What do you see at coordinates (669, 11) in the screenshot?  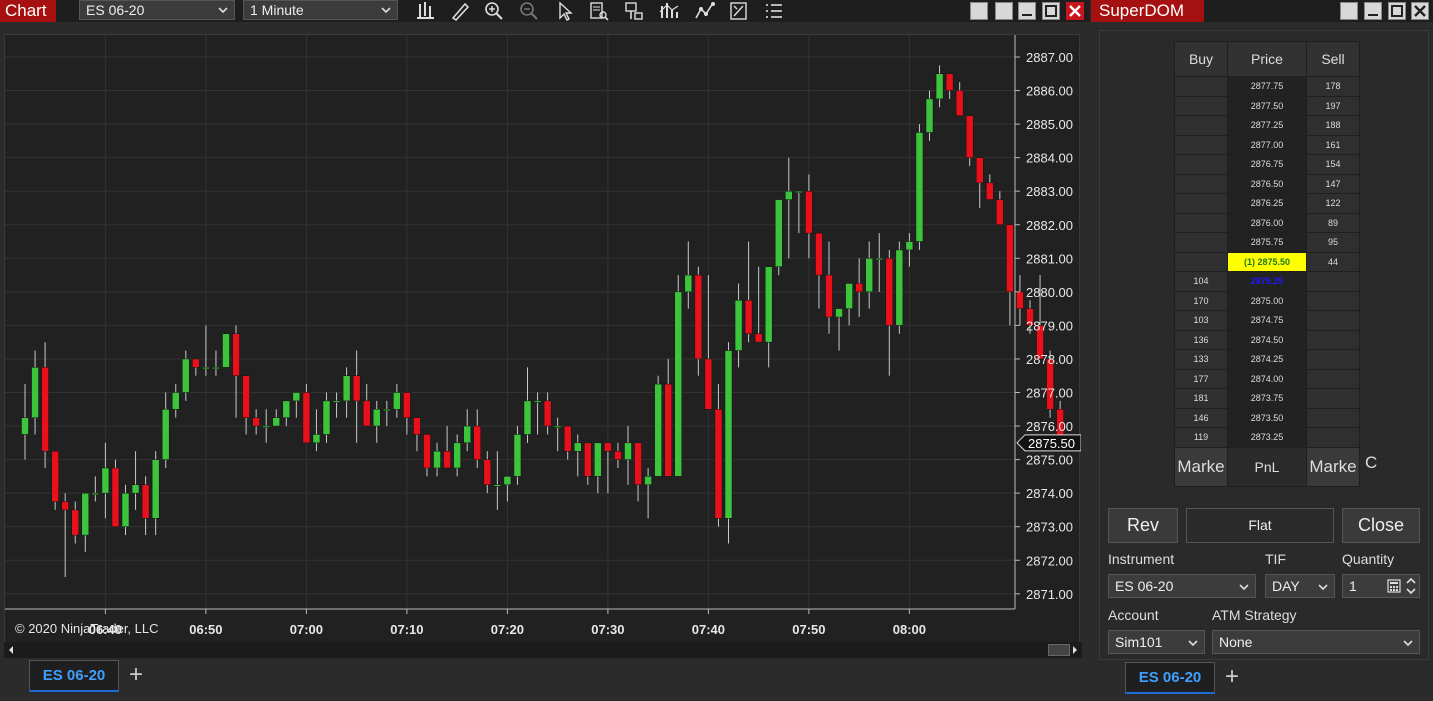 I see `indicators-icon` at bounding box center [669, 11].